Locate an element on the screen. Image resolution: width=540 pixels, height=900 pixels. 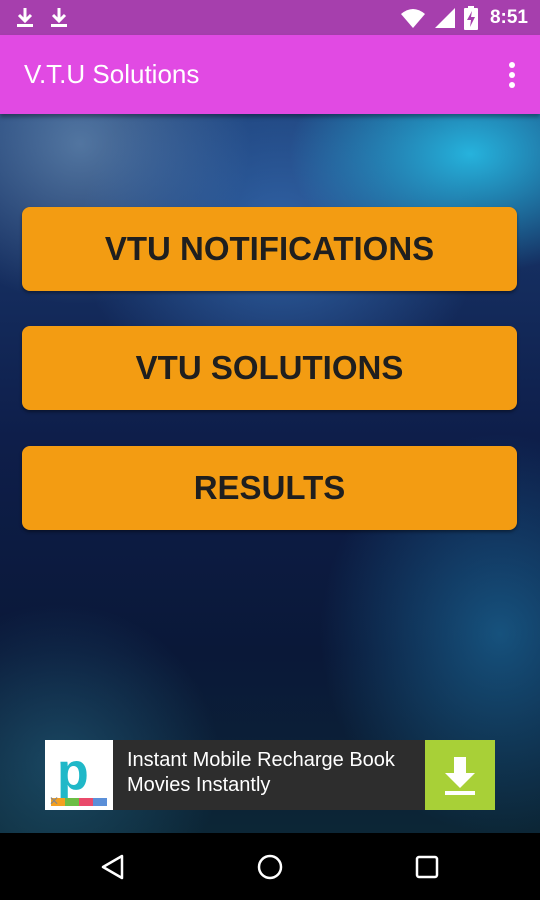
ad-close-icon: ✕ is located at coordinates (54, 801).